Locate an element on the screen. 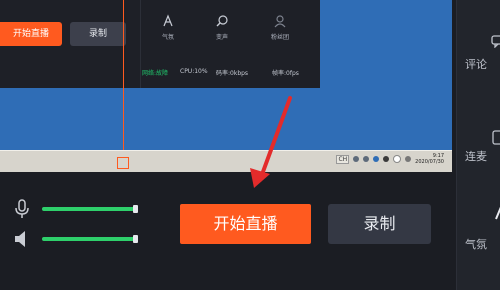 This screenshot has height=290, width=500. chat-tray-icon is located at coordinates (366, 159).